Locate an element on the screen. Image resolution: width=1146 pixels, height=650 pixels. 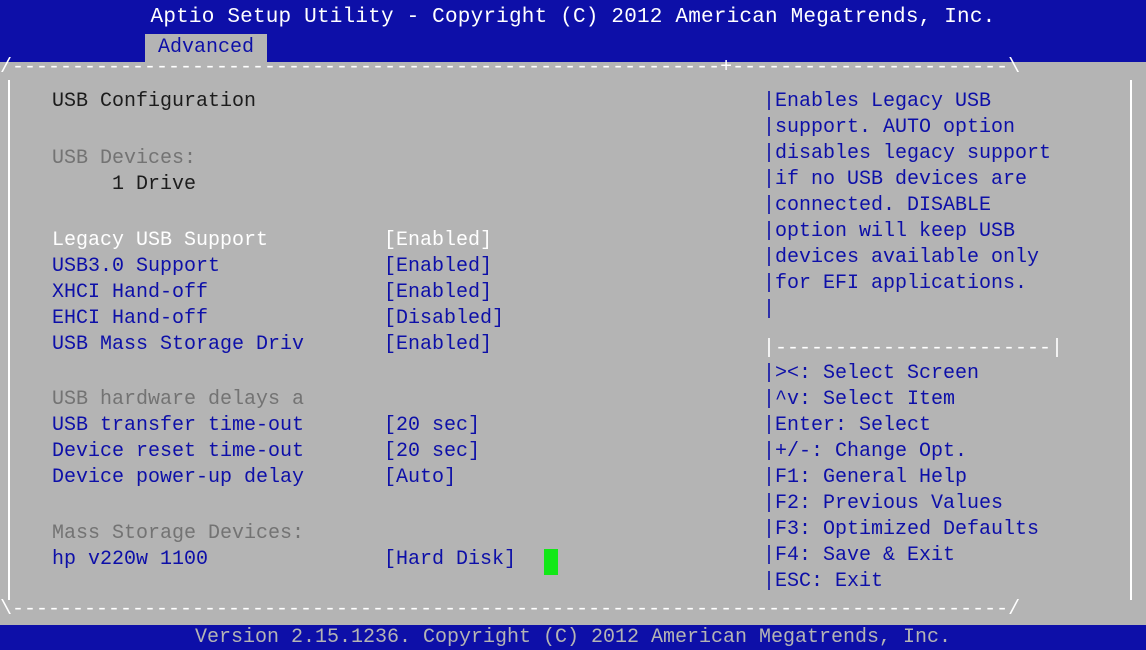
usb-devices-label: USB Devices: is located at coordinates (124, 158).